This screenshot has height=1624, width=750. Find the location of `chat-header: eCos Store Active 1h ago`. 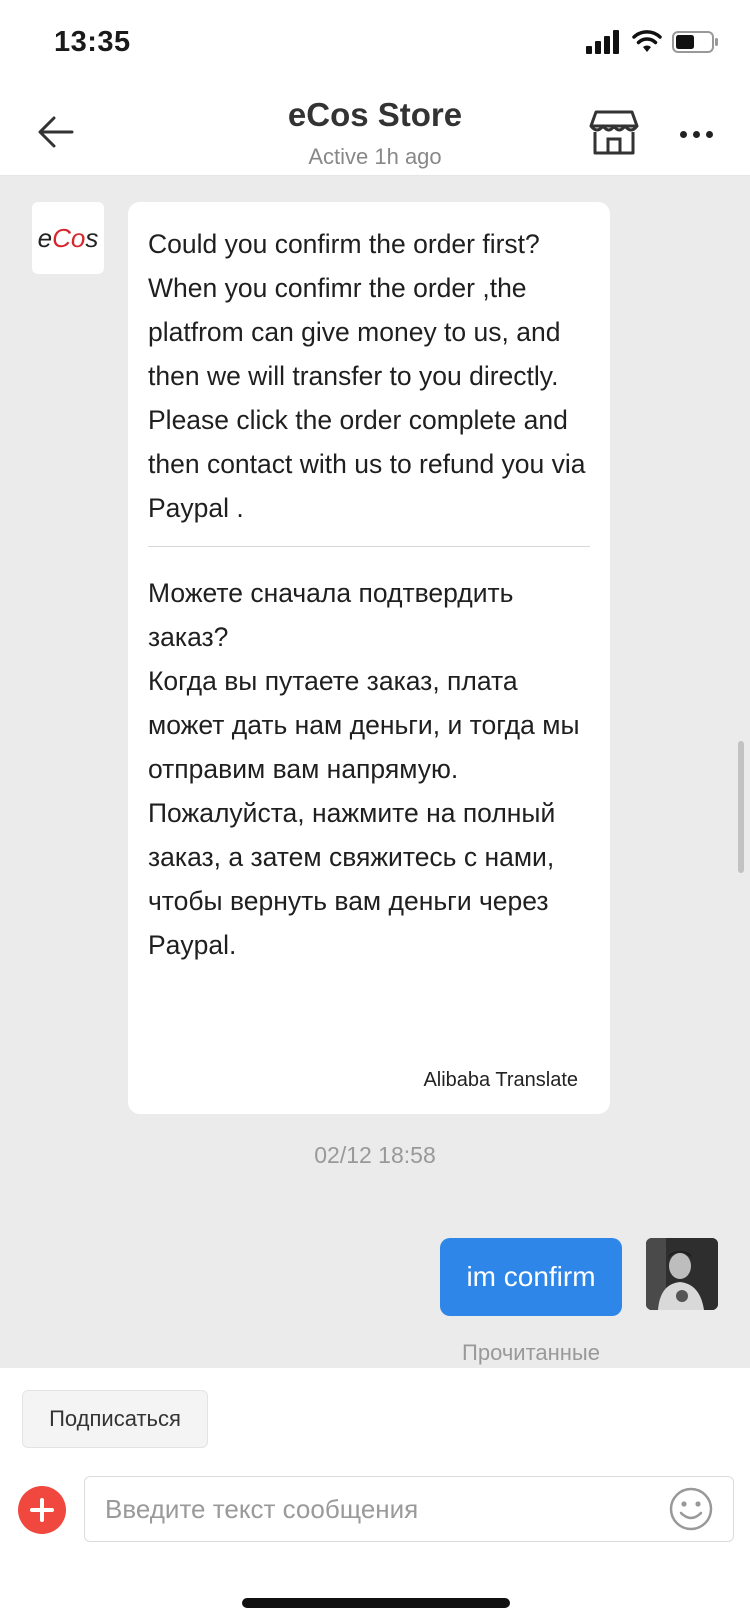

chat-header: eCos Store Active 1h ago is located at coordinates (375, 132).